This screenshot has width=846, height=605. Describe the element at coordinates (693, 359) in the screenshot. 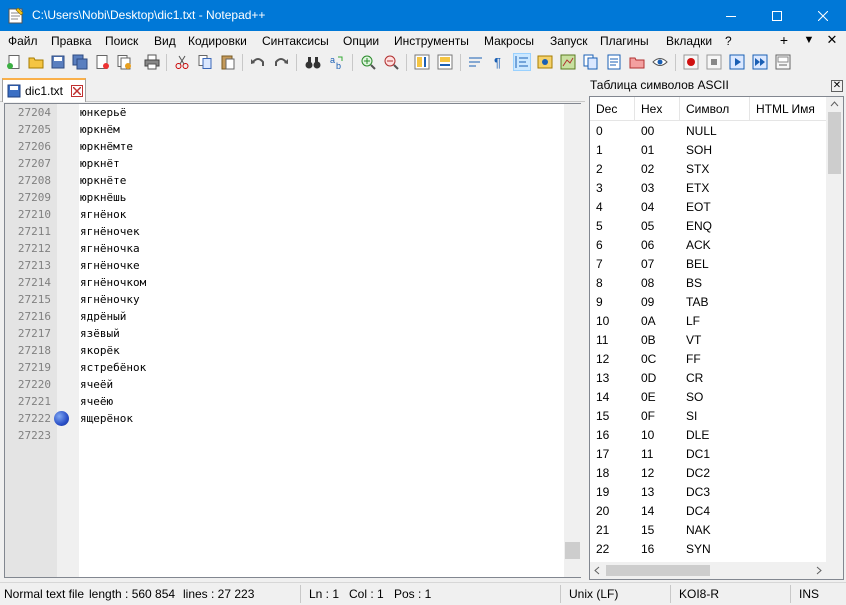

I see `cell-symbol: FF` at that location.